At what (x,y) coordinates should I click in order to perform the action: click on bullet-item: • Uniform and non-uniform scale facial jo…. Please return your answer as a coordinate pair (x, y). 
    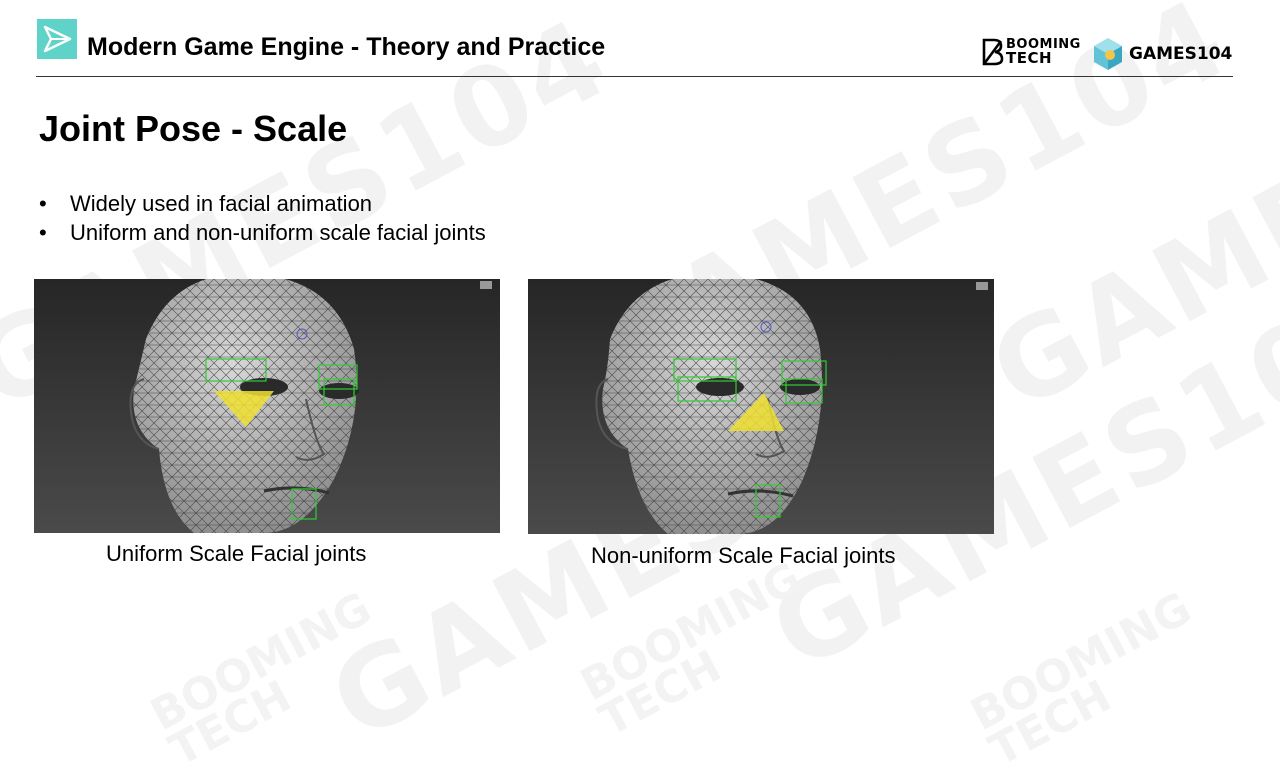
    Looking at the image, I should click on (262, 232).